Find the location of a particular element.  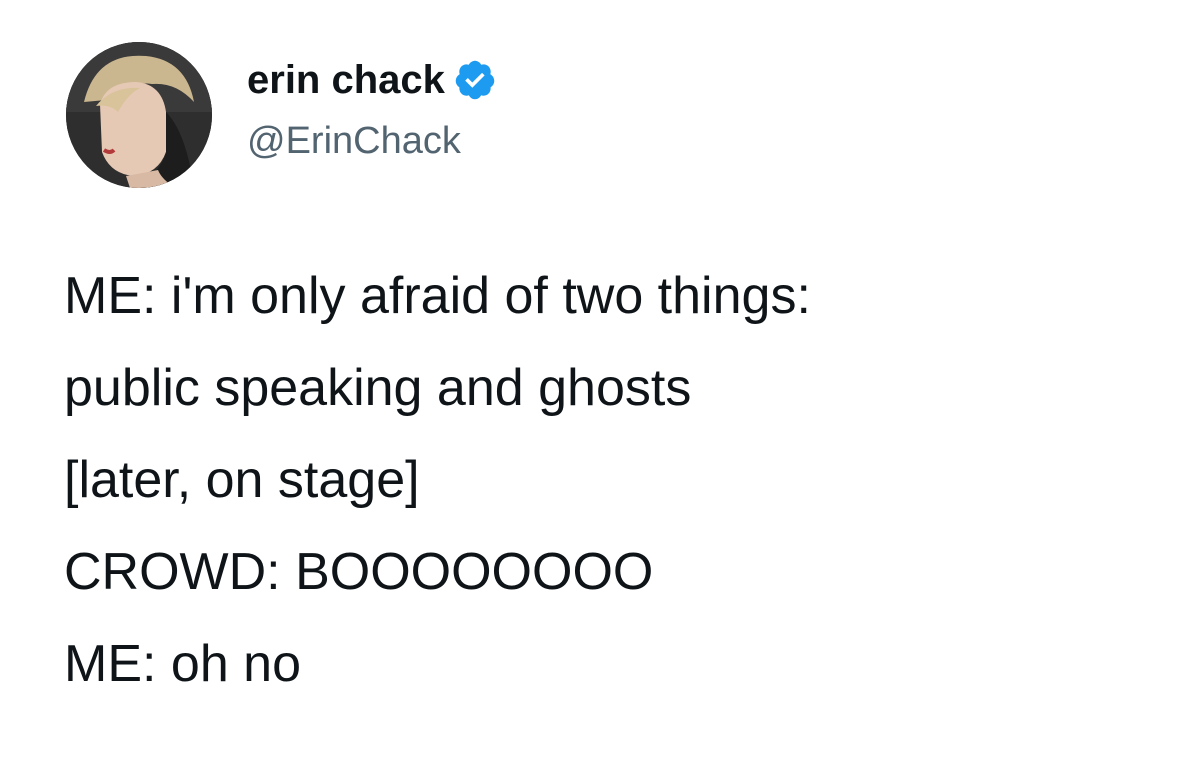

tweet-line: public speaking and ghosts is located at coordinates (378, 388).